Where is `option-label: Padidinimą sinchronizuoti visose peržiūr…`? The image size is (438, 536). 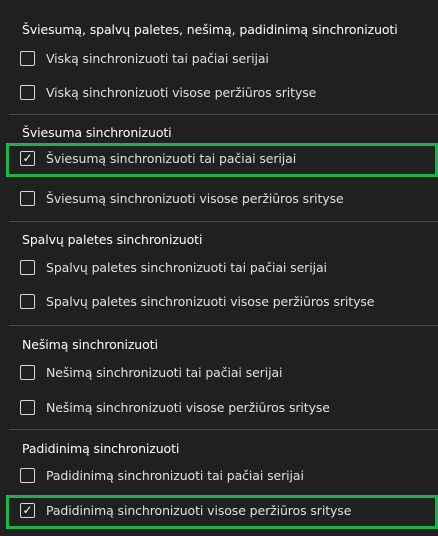 option-label: Padidinimą sinchronizuoti visose peržiūr… is located at coordinates (199, 510).